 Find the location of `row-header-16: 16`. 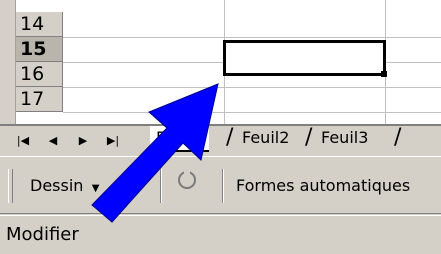

row-header-16: 16 is located at coordinates (39, 74).